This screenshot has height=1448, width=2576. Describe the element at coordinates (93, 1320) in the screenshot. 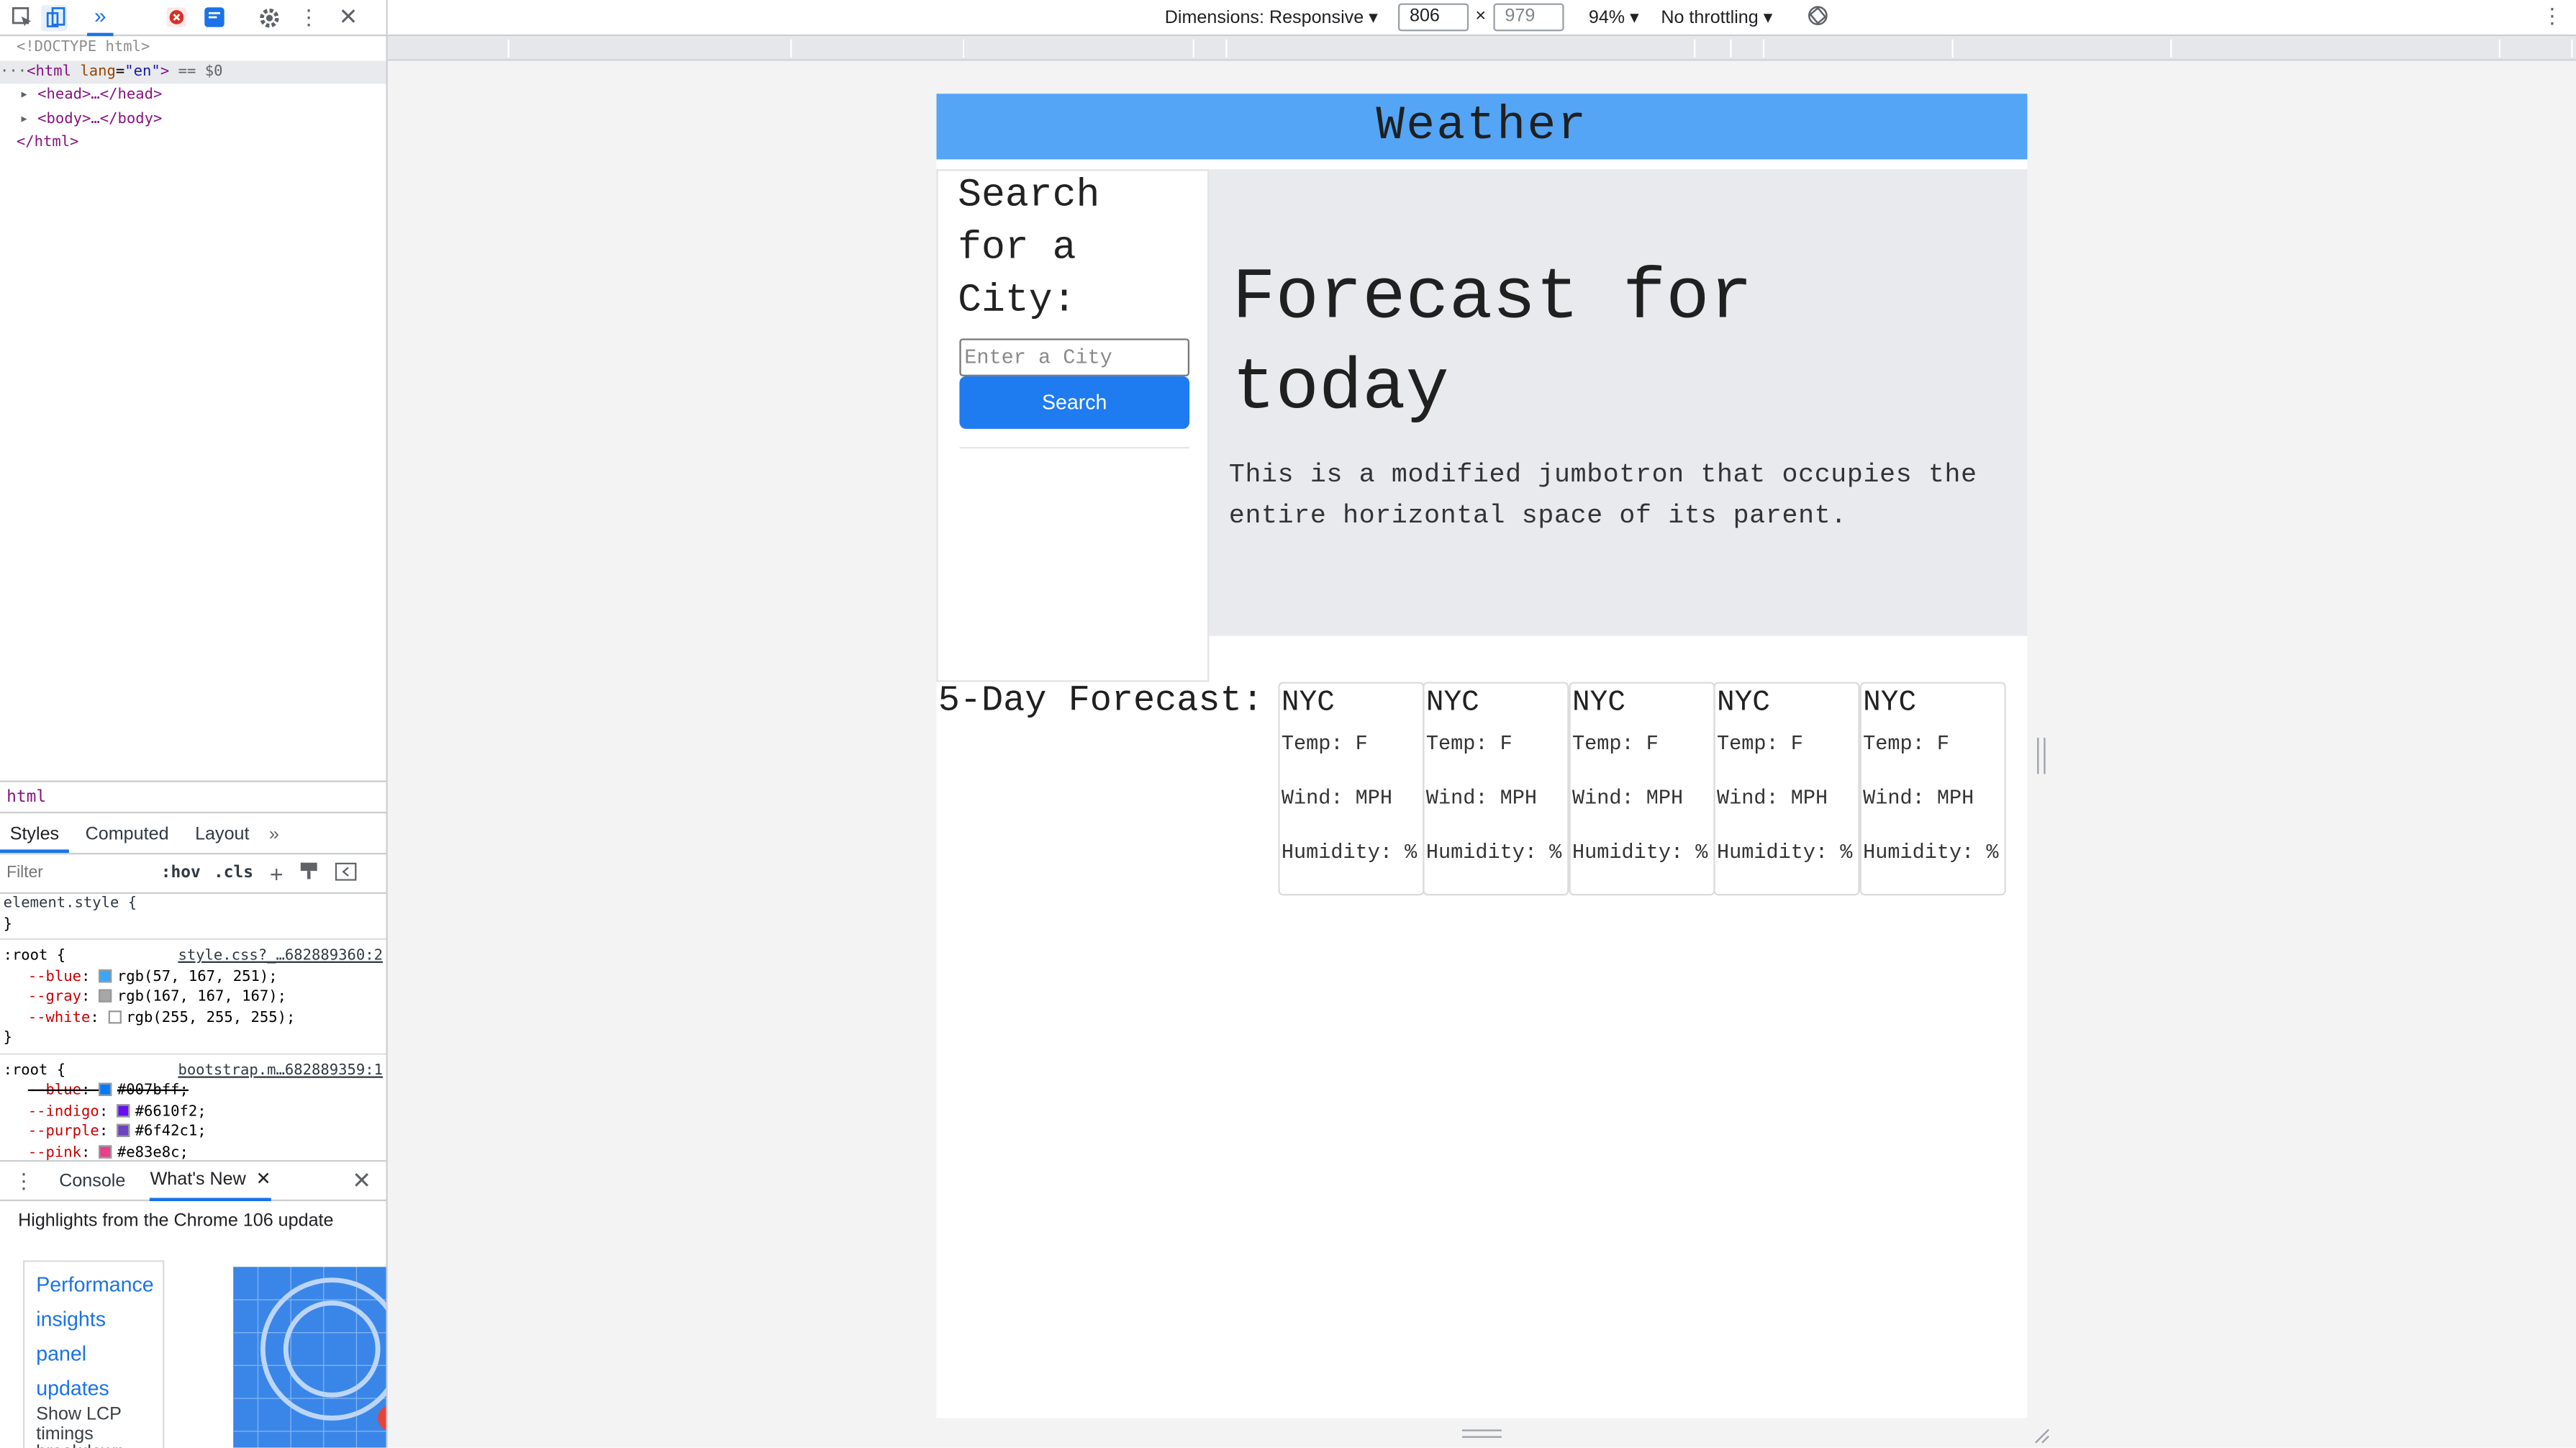

I see `whats-new-link: insights` at that location.